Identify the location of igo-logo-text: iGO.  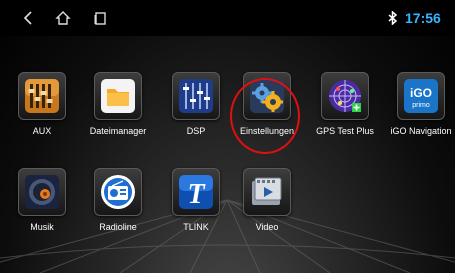
(421, 93).